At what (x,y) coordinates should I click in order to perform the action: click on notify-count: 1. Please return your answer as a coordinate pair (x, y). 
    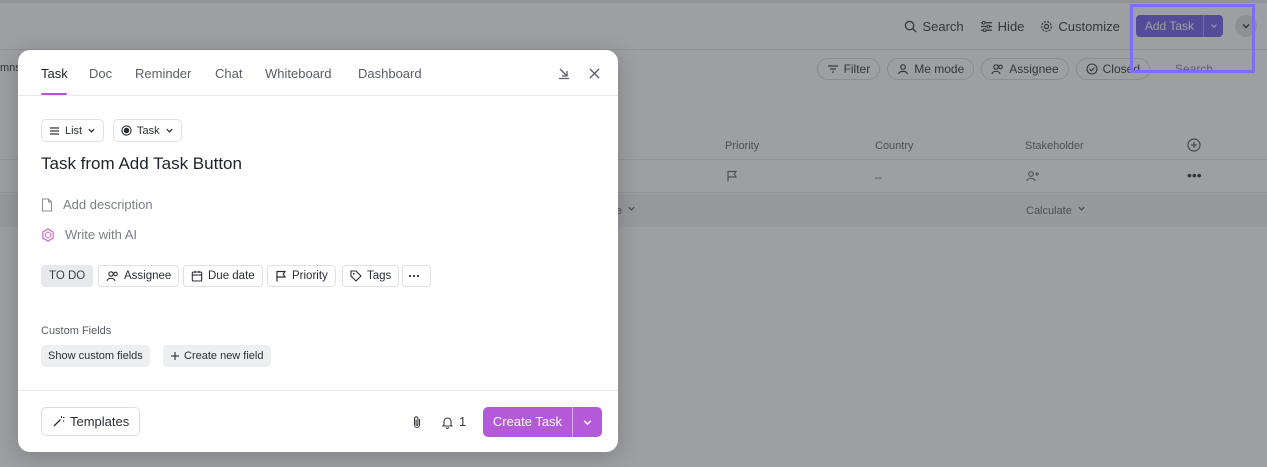
    Looking at the image, I should click on (463, 421).